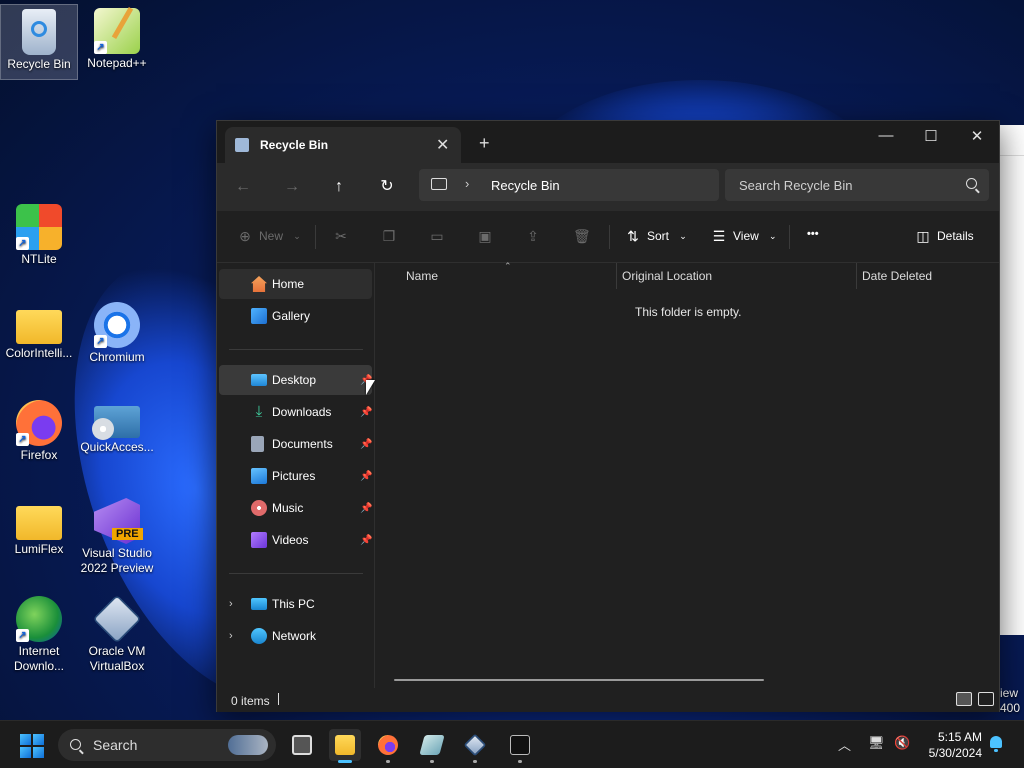  Describe the element at coordinates (296, 412) in the screenshot. I see `nav-item-downloads: ⤓ Downloads 📌` at that location.